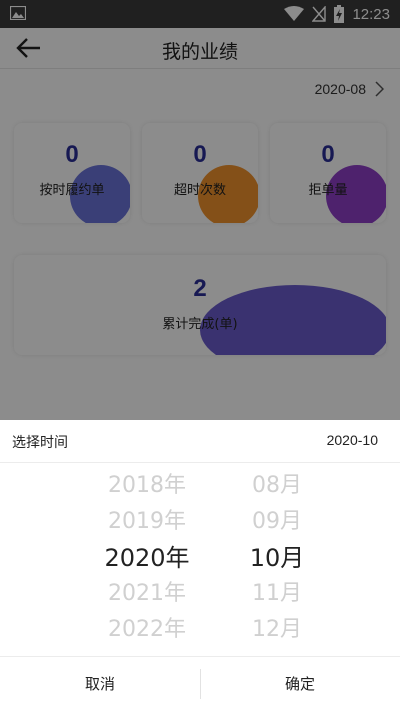 The height and width of the screenshot is (711, 400). I want to click on month-option: 08月, so click(277, 486).